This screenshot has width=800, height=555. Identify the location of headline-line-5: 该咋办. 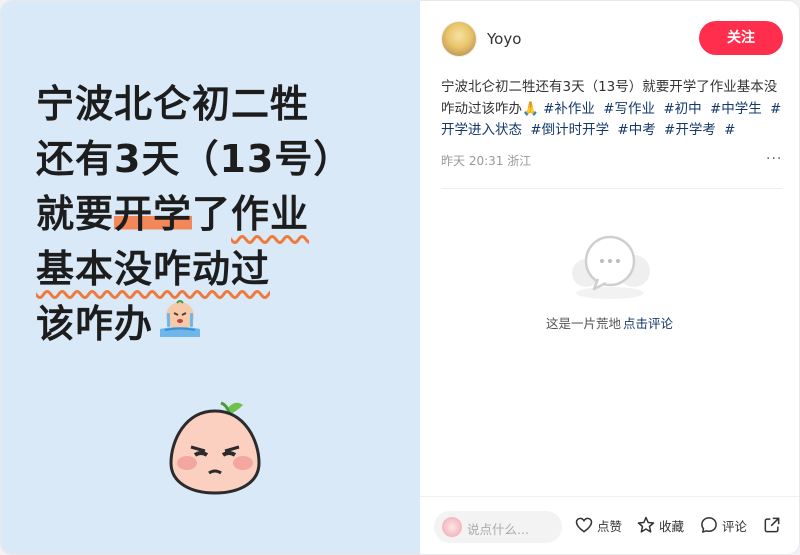
(226, 325).